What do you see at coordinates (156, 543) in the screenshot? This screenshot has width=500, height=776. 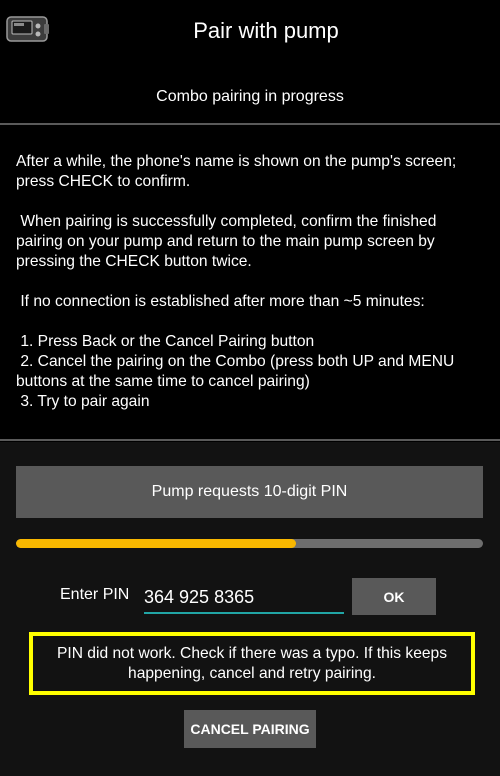 I see `progress-fill` at bounding box center [156, 543].